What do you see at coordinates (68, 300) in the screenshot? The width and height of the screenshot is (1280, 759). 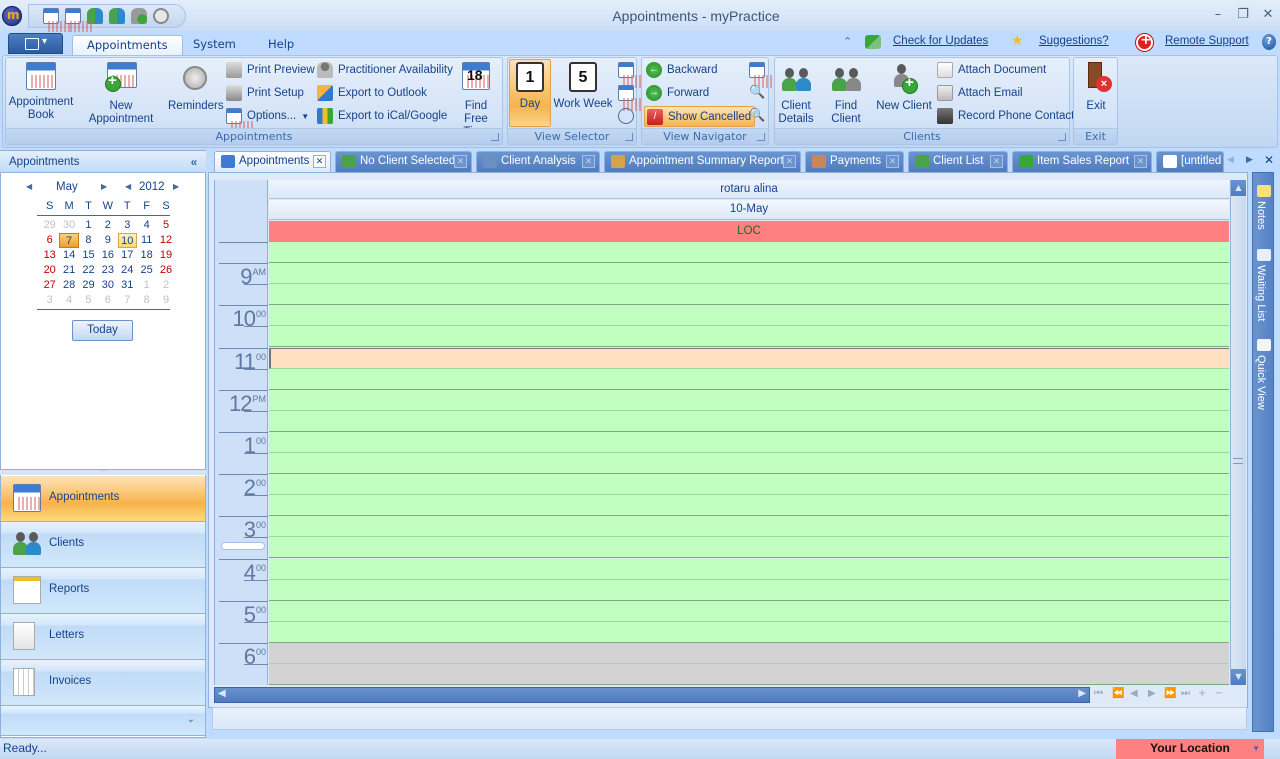 I see `calendar-day: 4` at bounding box center [68, 300].